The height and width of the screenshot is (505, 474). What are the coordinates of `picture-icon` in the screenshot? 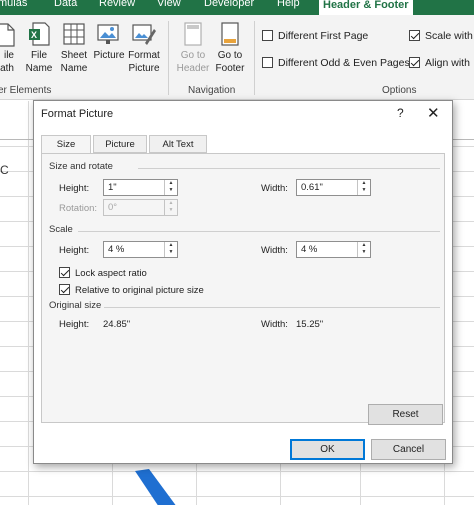 It's located at (109, 34).